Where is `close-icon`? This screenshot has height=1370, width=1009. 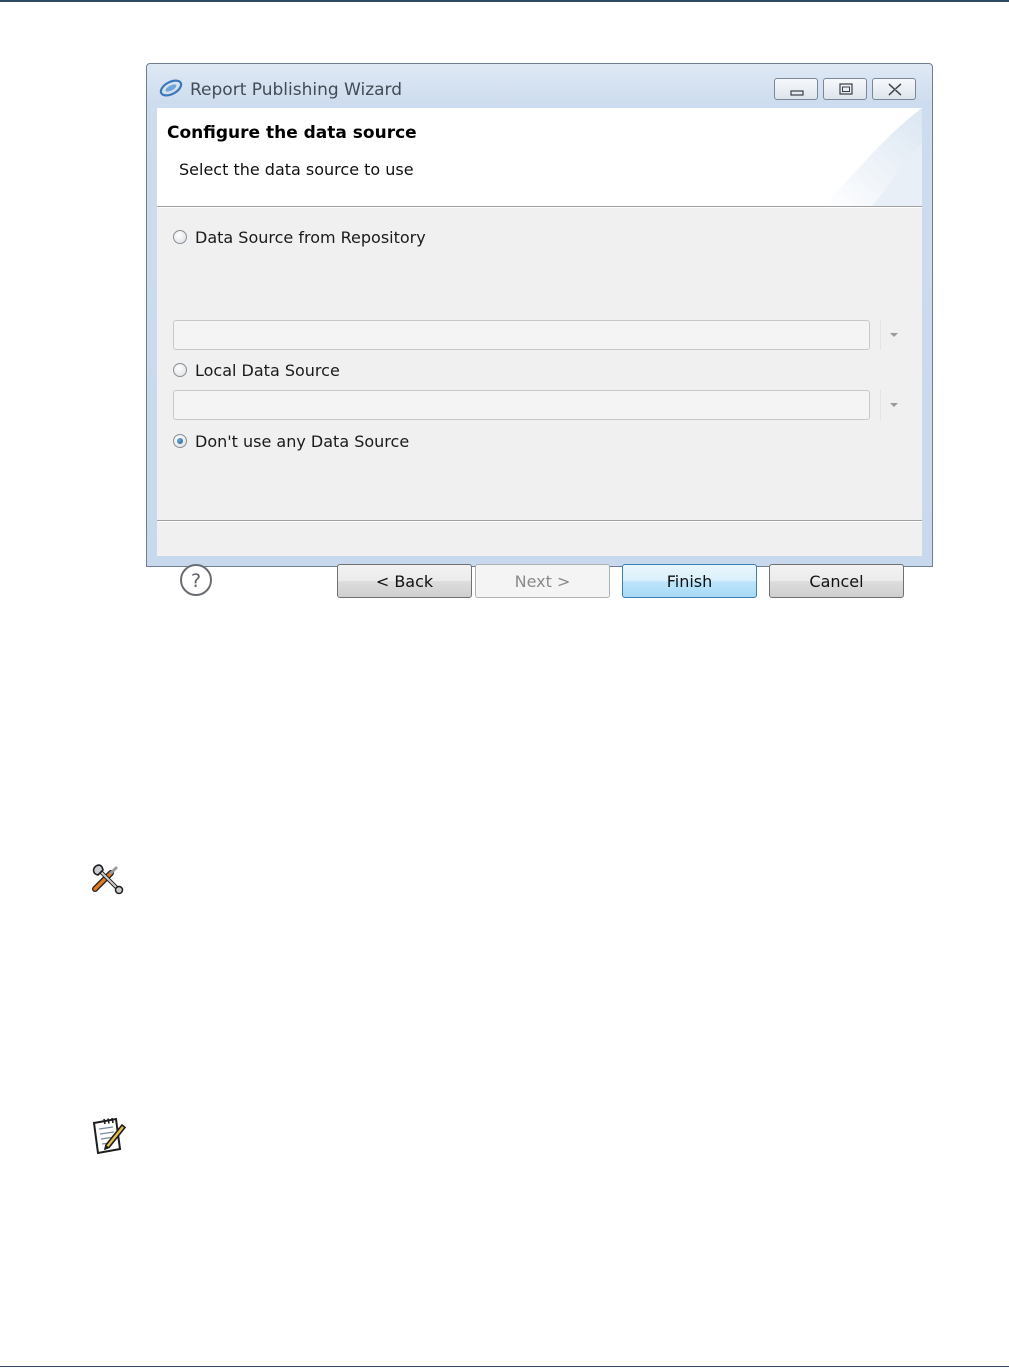 close-icon is located at coordinates (895, 89).